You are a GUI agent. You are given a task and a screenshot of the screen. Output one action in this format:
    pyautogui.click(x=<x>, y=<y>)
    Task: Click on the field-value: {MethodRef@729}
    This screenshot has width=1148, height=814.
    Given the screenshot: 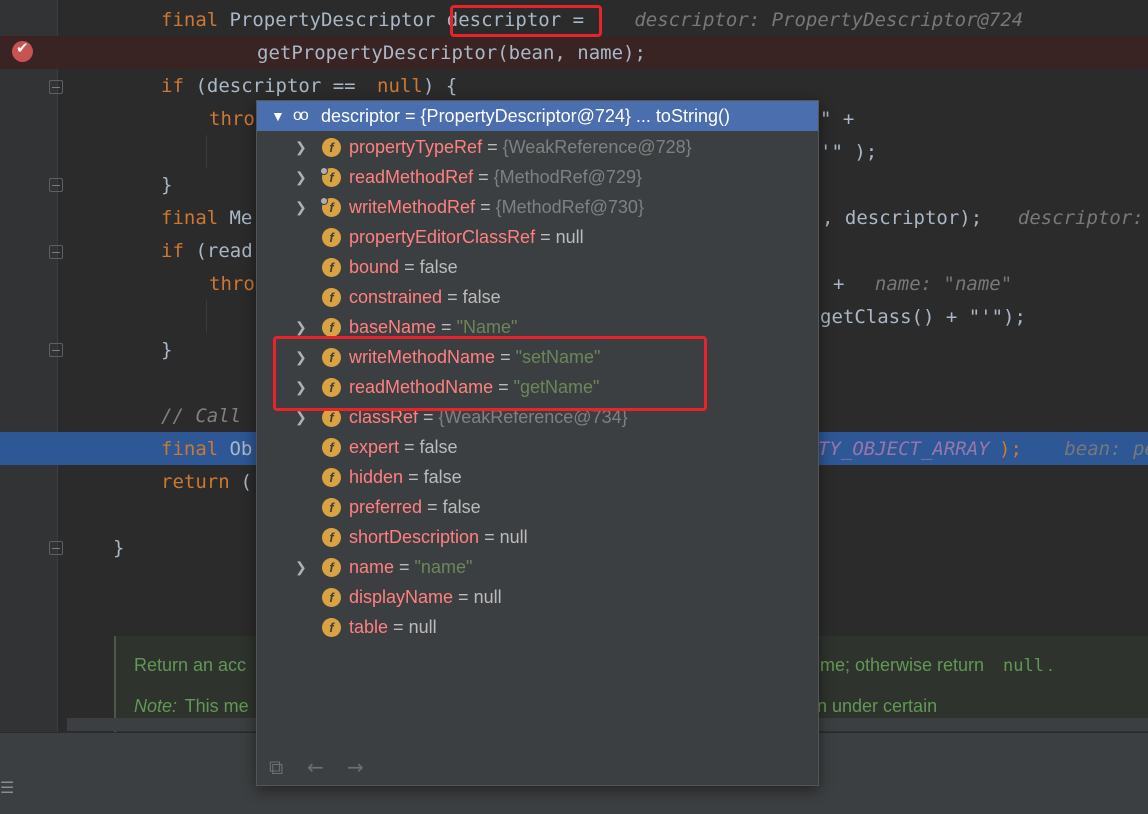 What is the action you would take?
    pyautogui.click(x=567, y=177)
    